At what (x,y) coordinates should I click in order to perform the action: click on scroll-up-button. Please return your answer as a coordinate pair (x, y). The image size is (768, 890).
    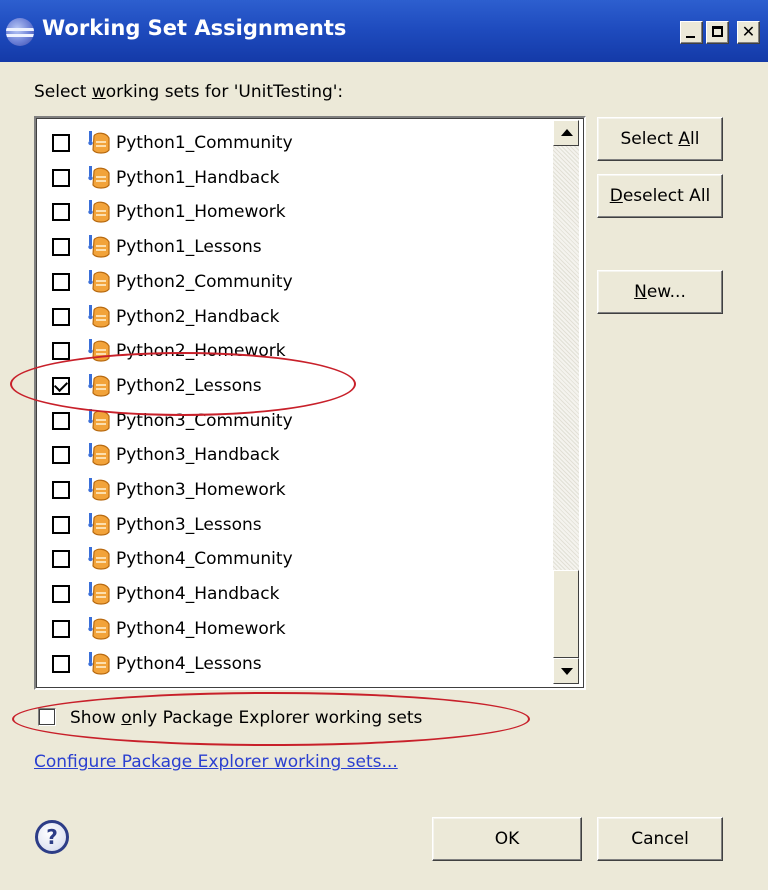
    Looking at the image, I should click on (566, 133).